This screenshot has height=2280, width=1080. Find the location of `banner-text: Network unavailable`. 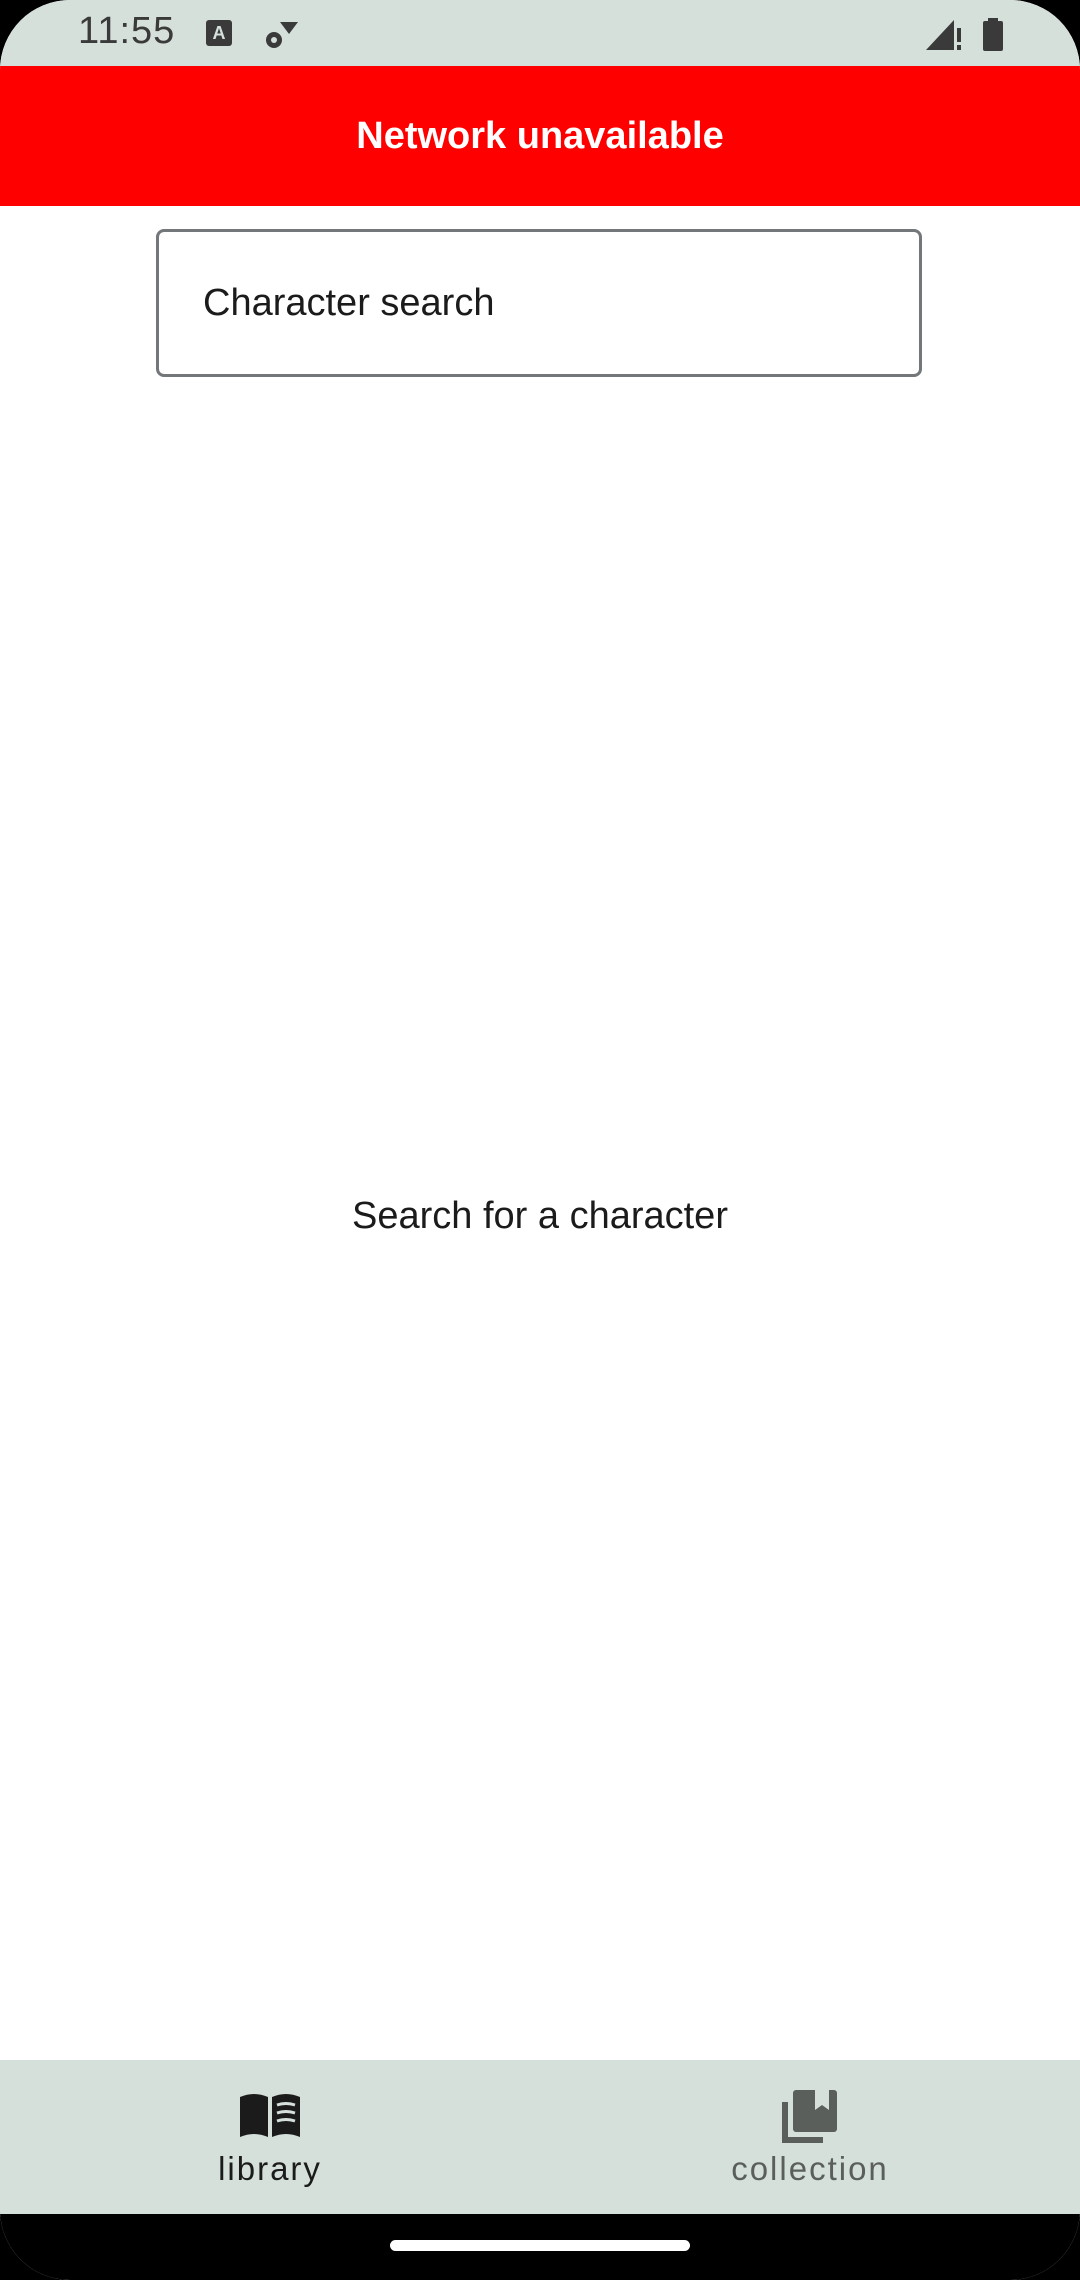

banner-text: Network unavailable is located at coordinates (540, 135).